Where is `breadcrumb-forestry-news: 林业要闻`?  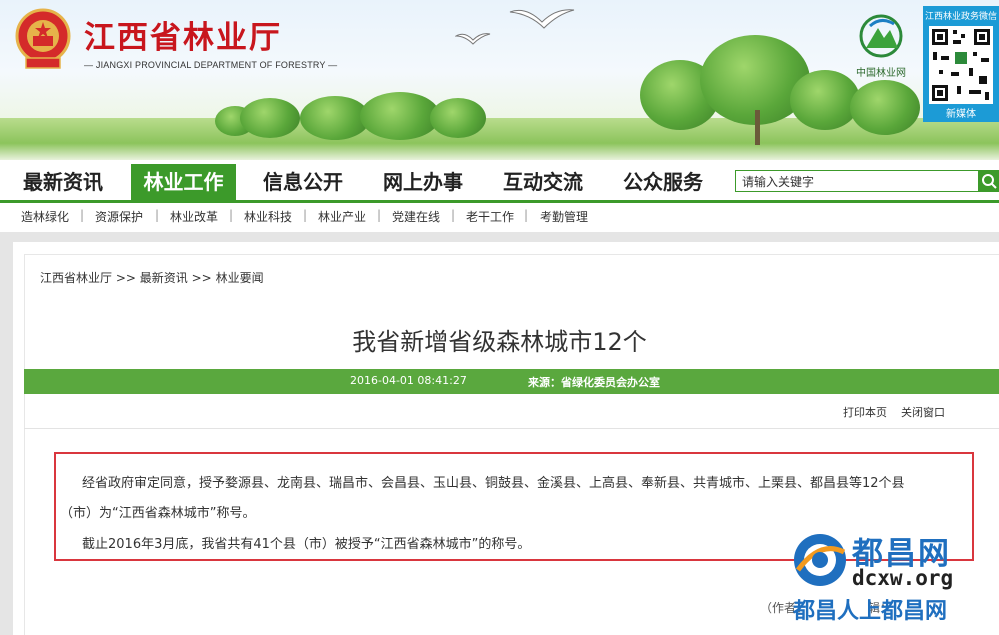
breadcrumb-forestry-news: 林业要闻 is located at coordinates (240, 278).